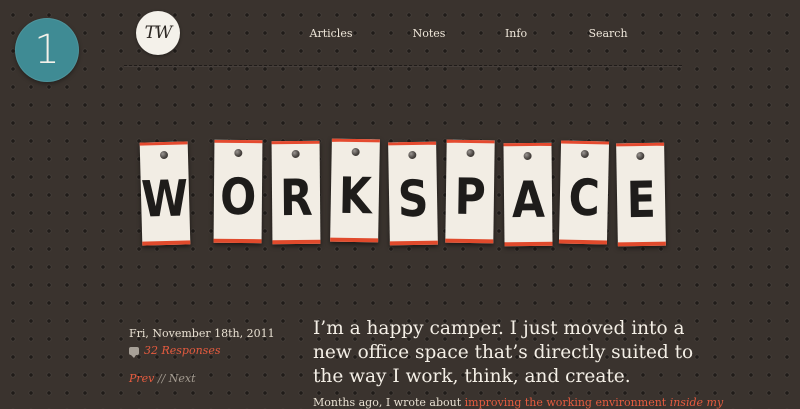 The width and height of the screenshot is (800, 409). I want to click on tile-letter: A, so click(528, 199).